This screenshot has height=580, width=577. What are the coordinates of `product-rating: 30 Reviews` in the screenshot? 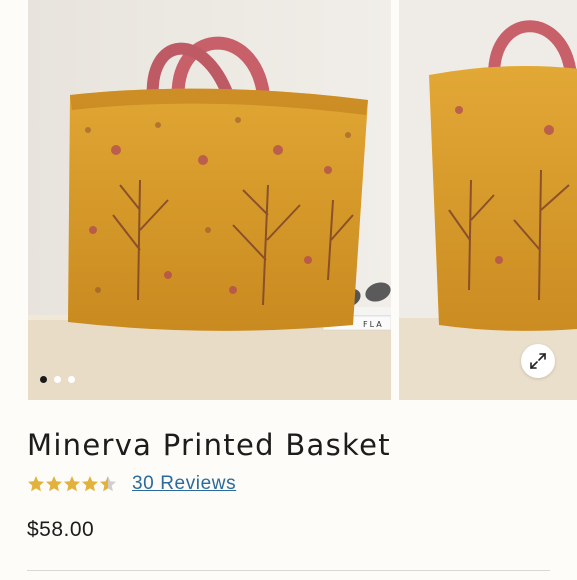 It's located at (131, 484).